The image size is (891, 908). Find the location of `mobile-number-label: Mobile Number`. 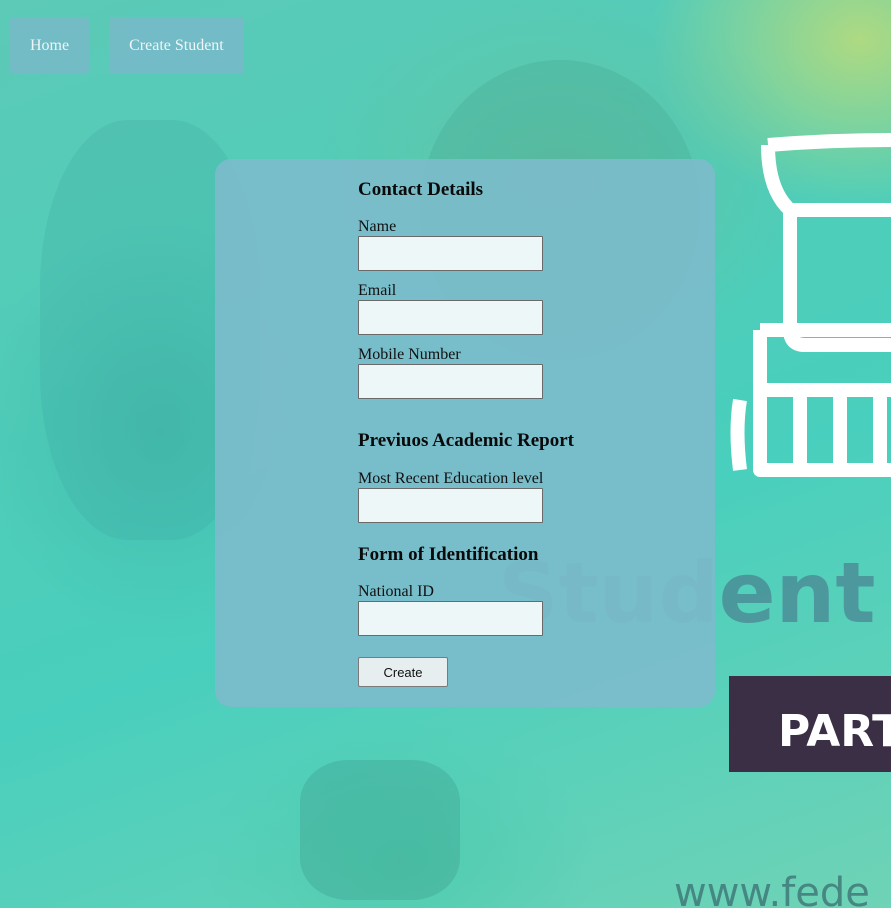

mobile-number-label: Mobile Number is located at coordinates (409, 354).